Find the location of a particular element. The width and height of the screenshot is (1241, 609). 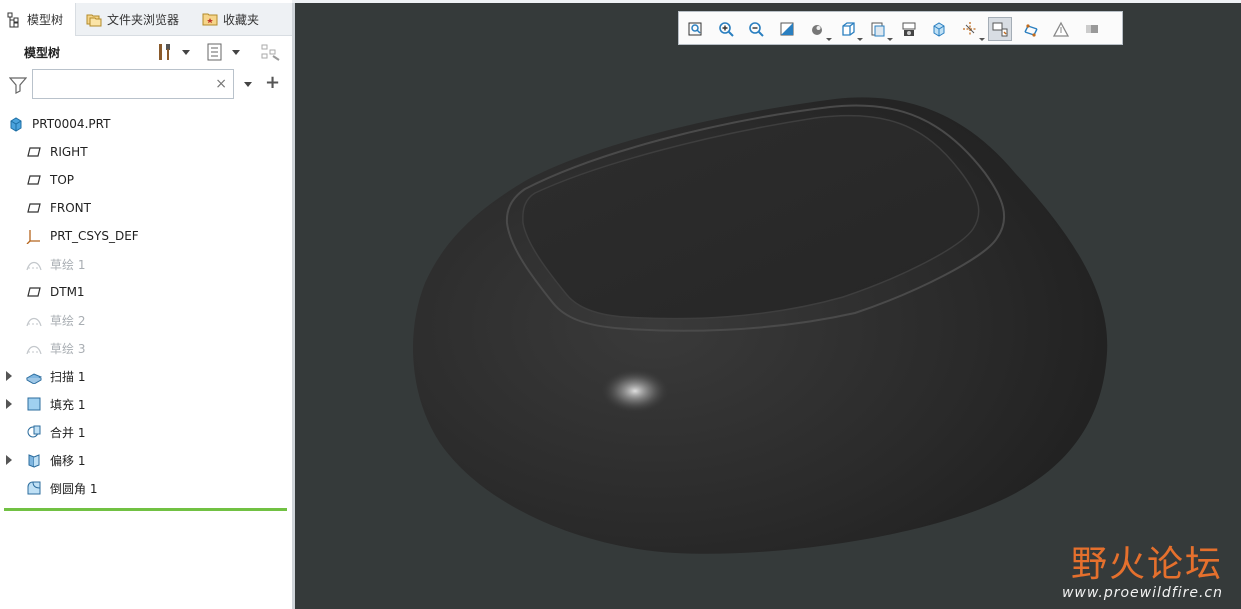

tree-root-node: PRT0004.PRT is located at coordinates (59, 124).